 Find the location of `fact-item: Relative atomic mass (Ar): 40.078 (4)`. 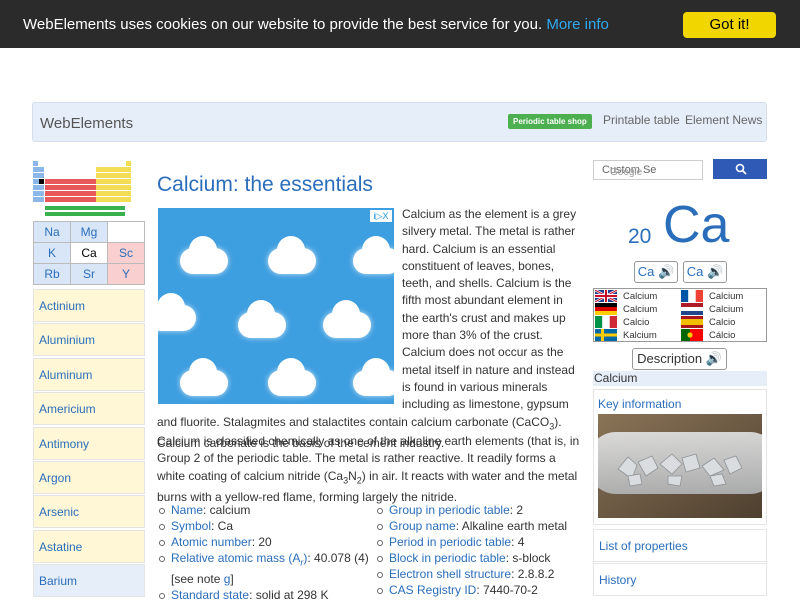

fact-item: Relative atomic mass (Ar): 40.078 (4) is located at coordinates (264, 560).